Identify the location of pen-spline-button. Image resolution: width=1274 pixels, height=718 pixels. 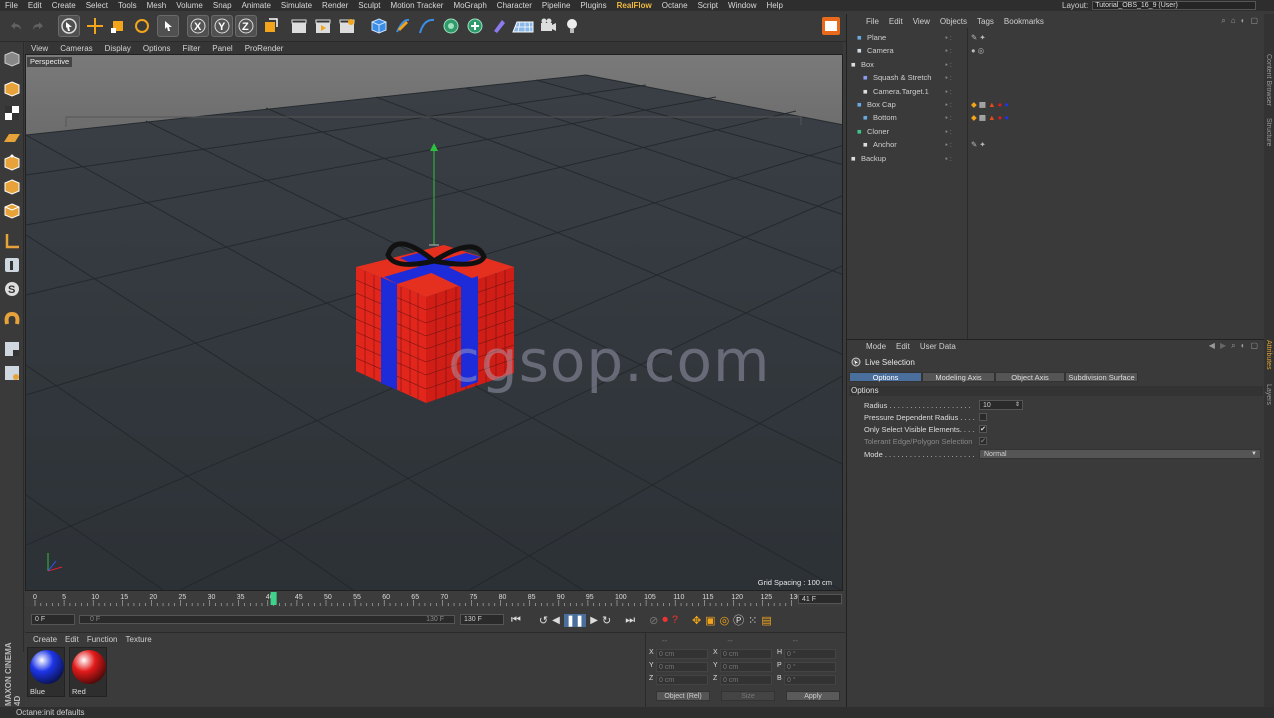
(403, 26).